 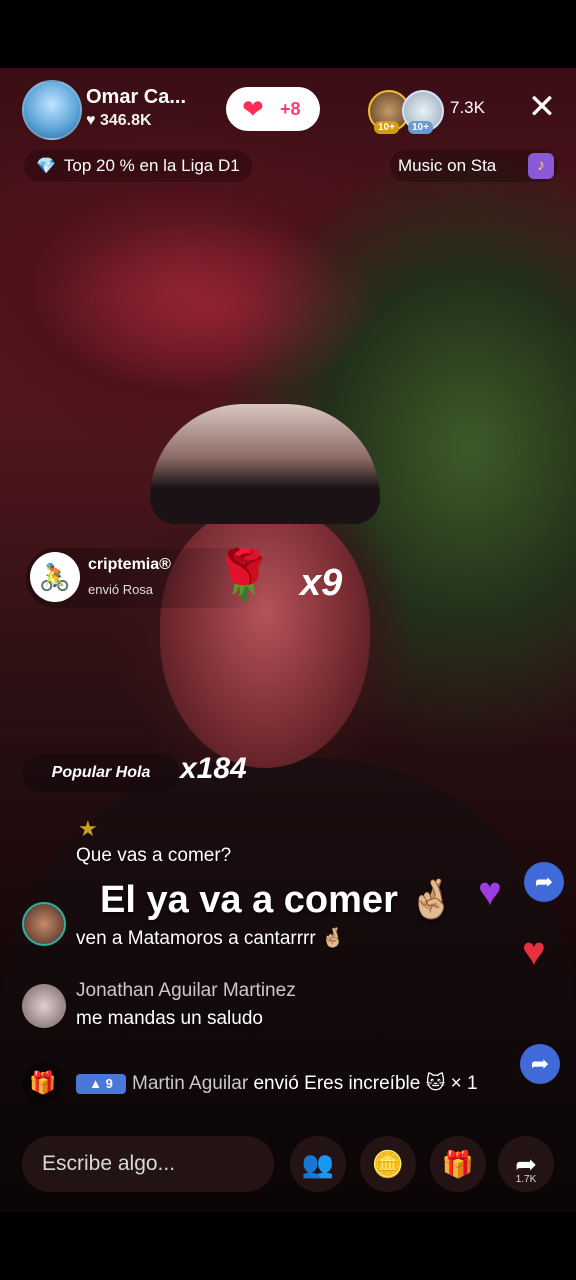 I want to click on share-float-icon: ➦, so click(x=544, y=882).